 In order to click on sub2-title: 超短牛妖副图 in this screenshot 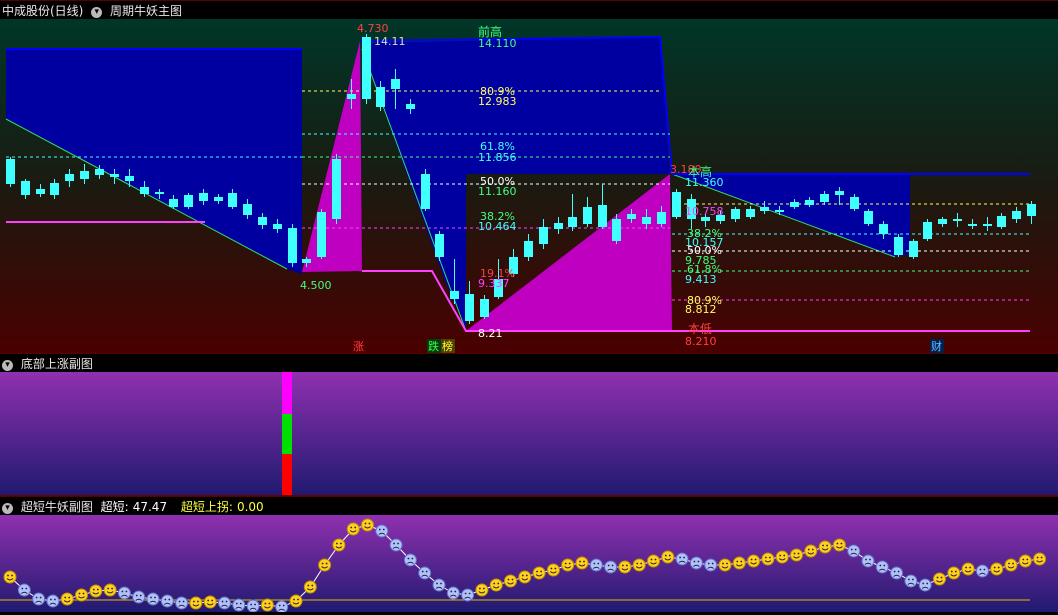, I will do `click(57, 507)`.